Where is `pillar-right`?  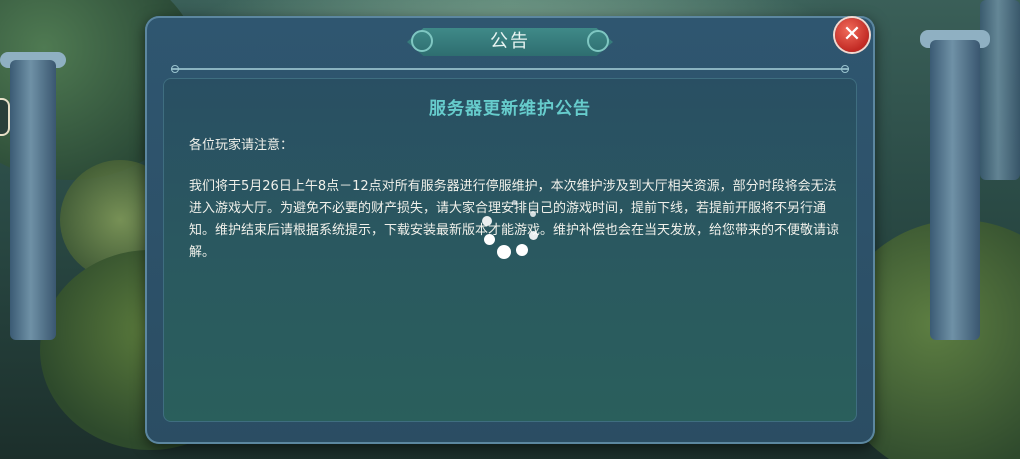 pillar-right is located at coordinates (955, 190).